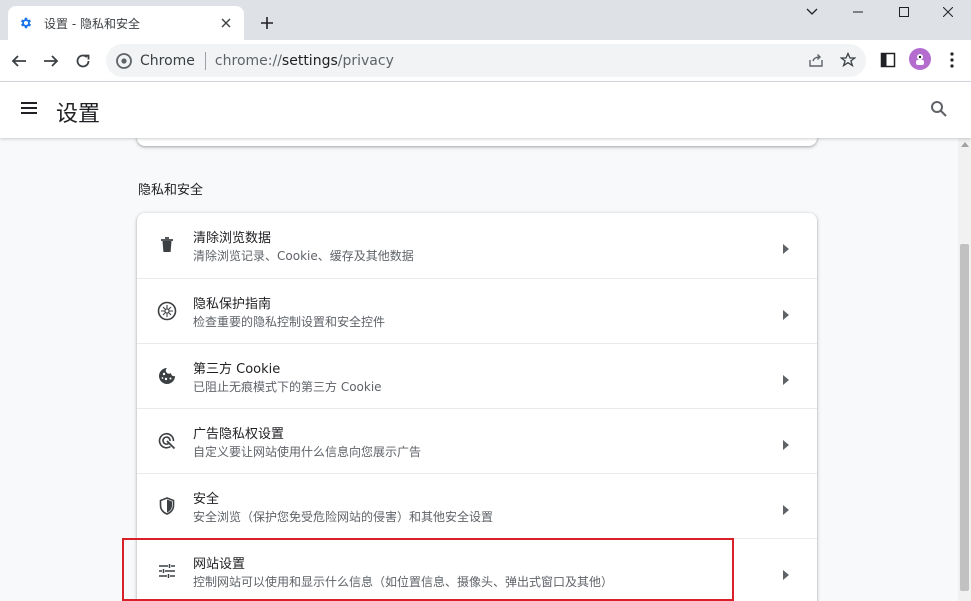  Describe the element at coordinates (477, 375) in the screenshot. I see `privacy-row-third-party-cookies: 第三方 Cookie 已阻止无痕模式下的第三方 Cookie` at that location.